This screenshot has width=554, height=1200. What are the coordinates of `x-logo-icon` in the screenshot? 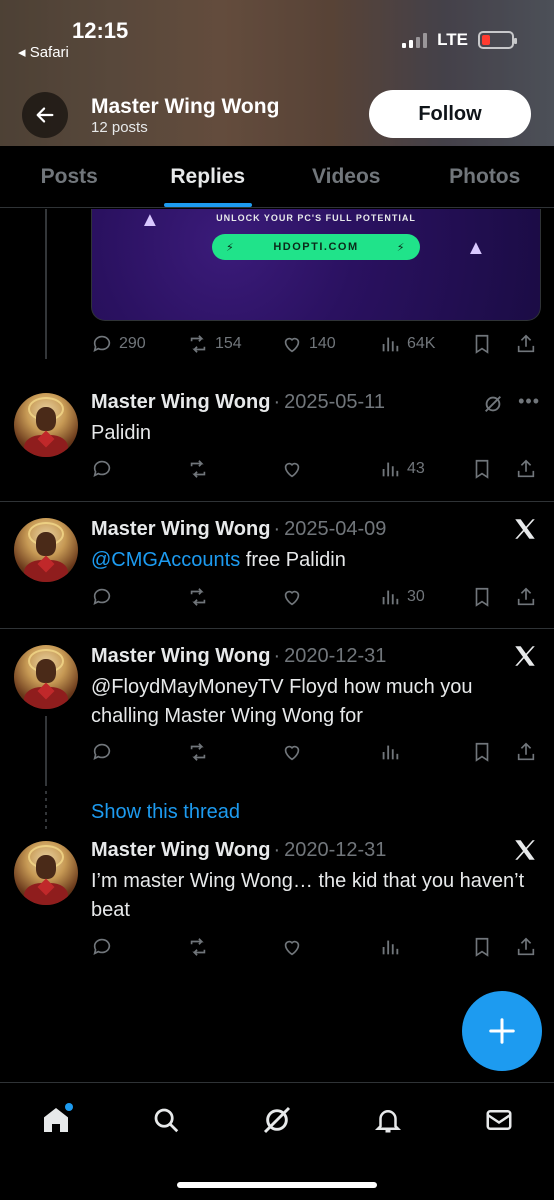 It's located at (525, 529).